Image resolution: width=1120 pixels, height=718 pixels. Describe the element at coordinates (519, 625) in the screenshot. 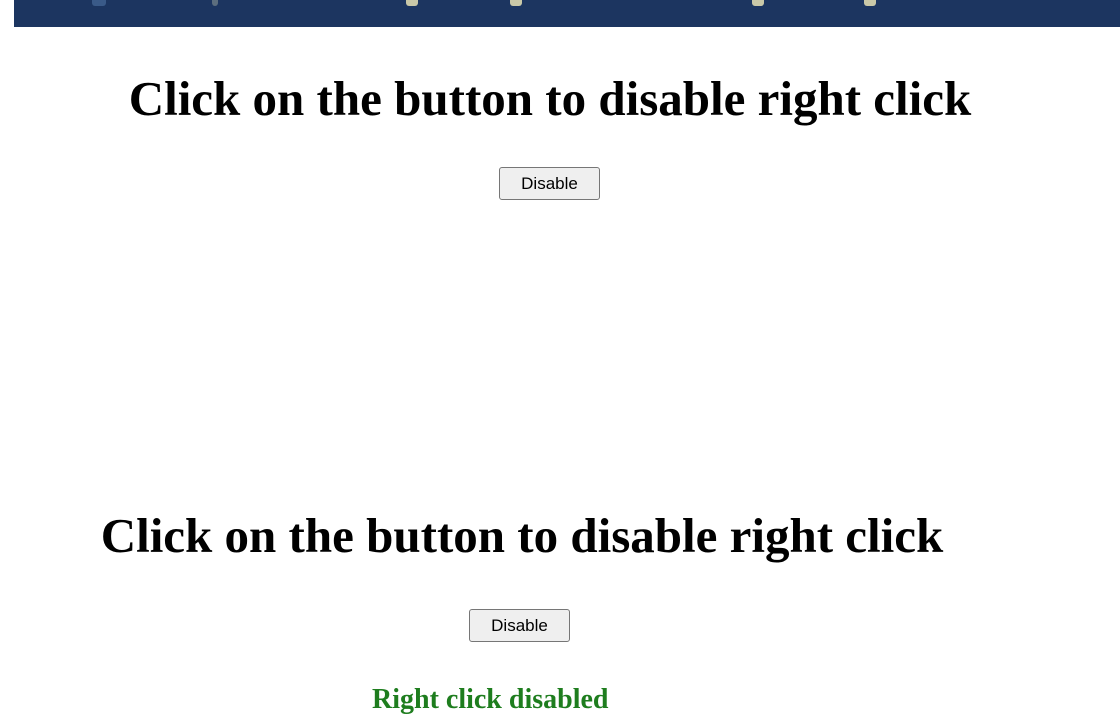

I see `second-disable-button: Disable` at that location.